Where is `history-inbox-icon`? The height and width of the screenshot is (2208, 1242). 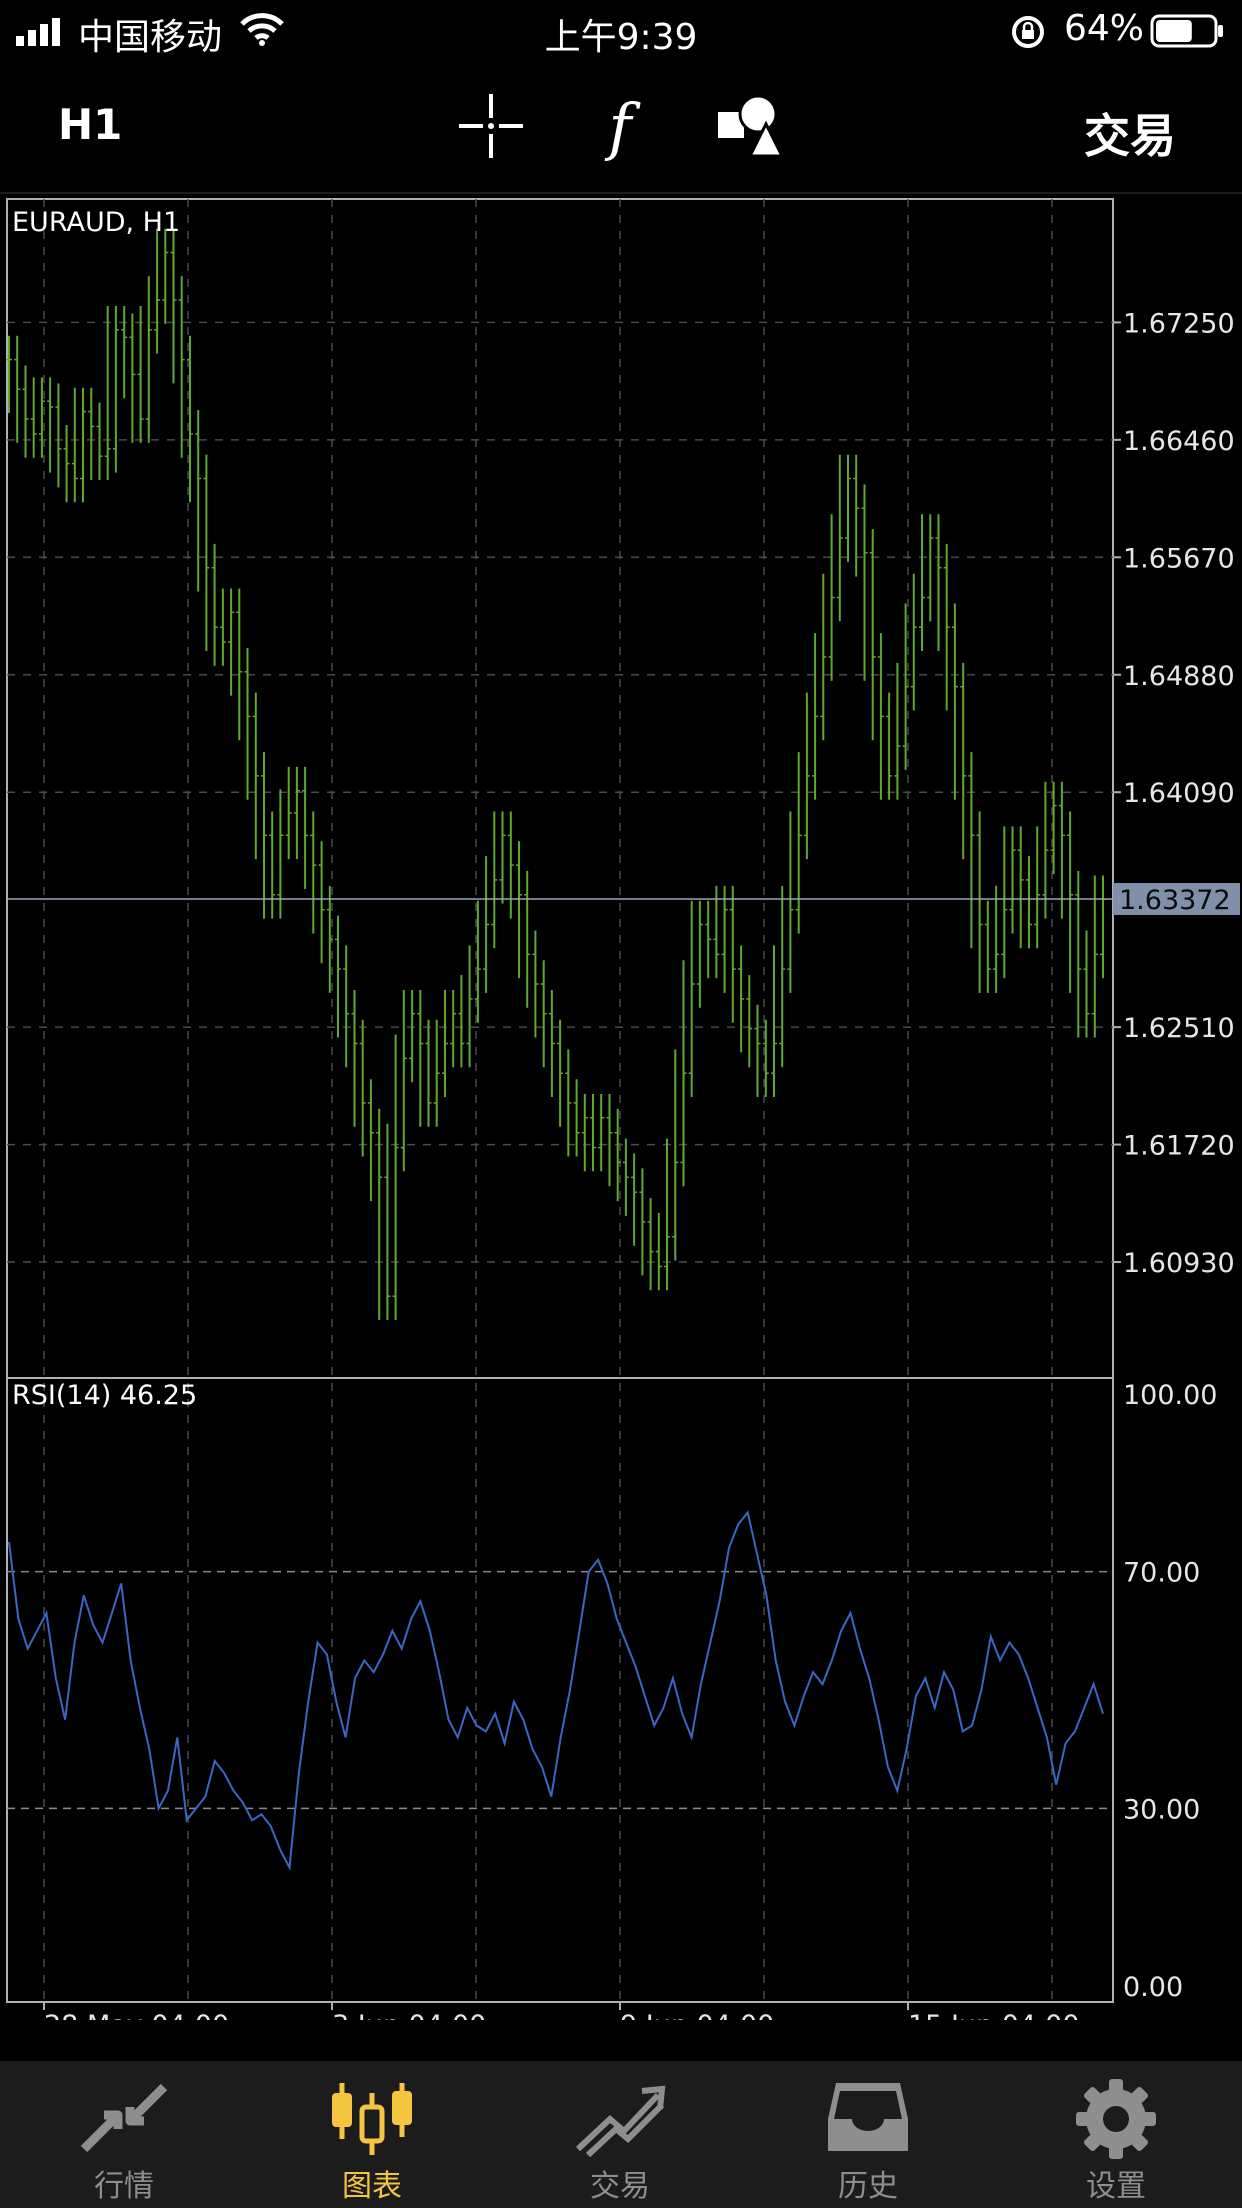
history-inbox-icon is located at coordinates (868, 2117).